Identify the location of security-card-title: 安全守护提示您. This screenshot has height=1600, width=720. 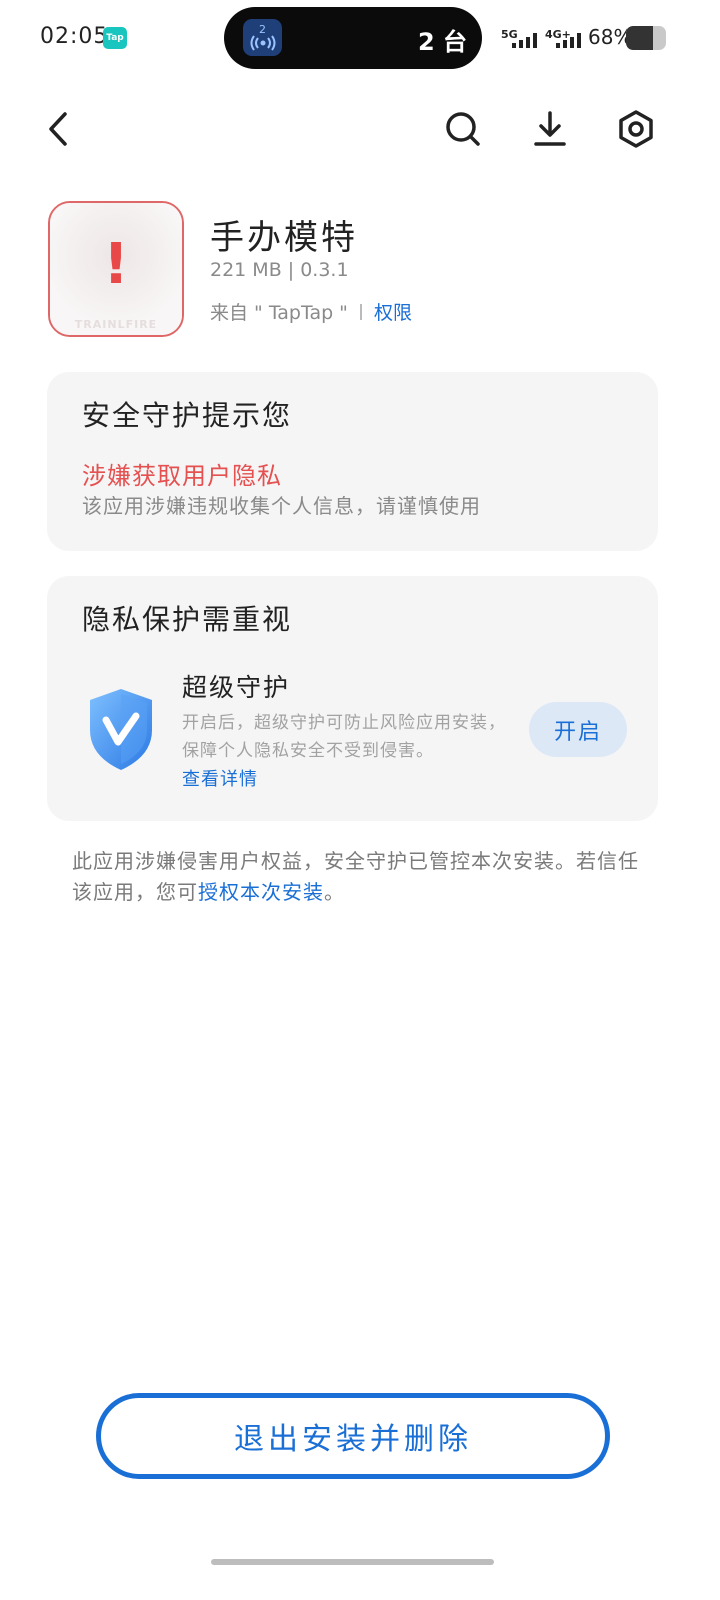
(187, 415).